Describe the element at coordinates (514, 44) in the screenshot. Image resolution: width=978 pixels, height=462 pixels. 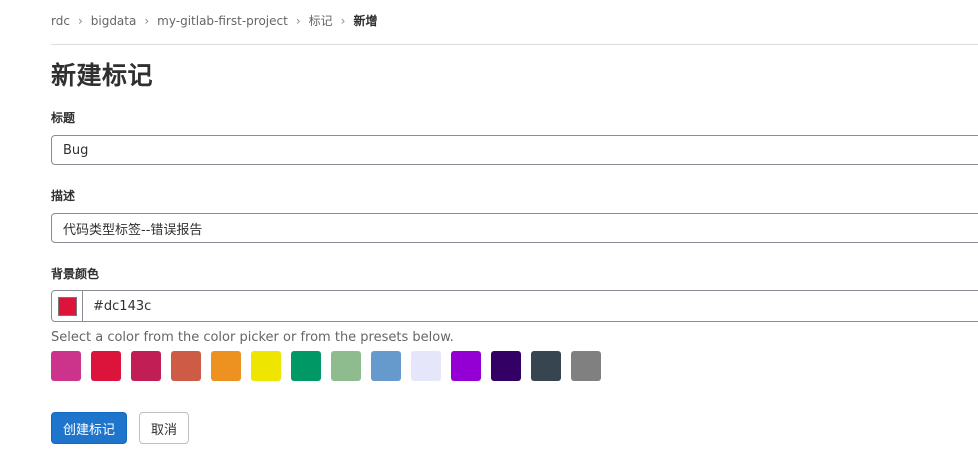
I see `header-divider` at that location.